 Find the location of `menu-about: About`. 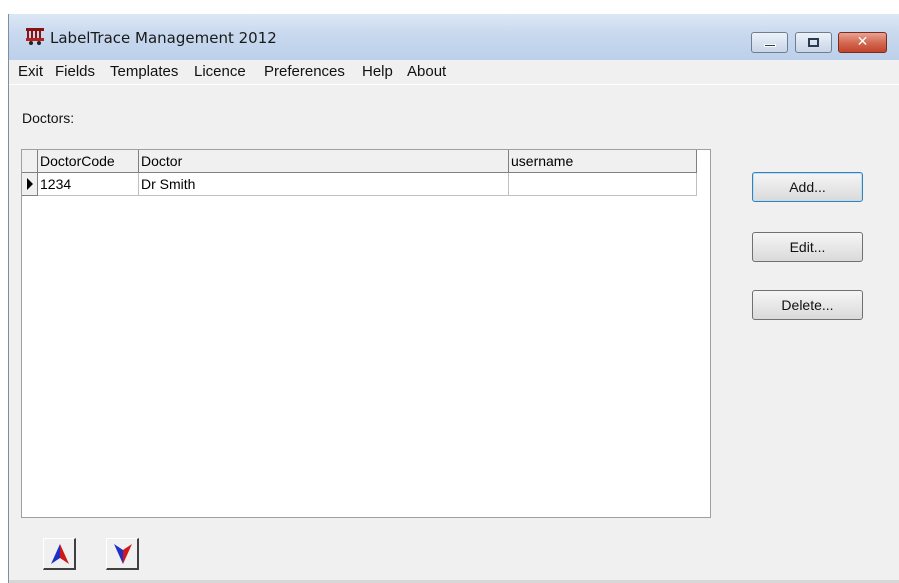

menu-about: About is located at coordinates (426, 71).